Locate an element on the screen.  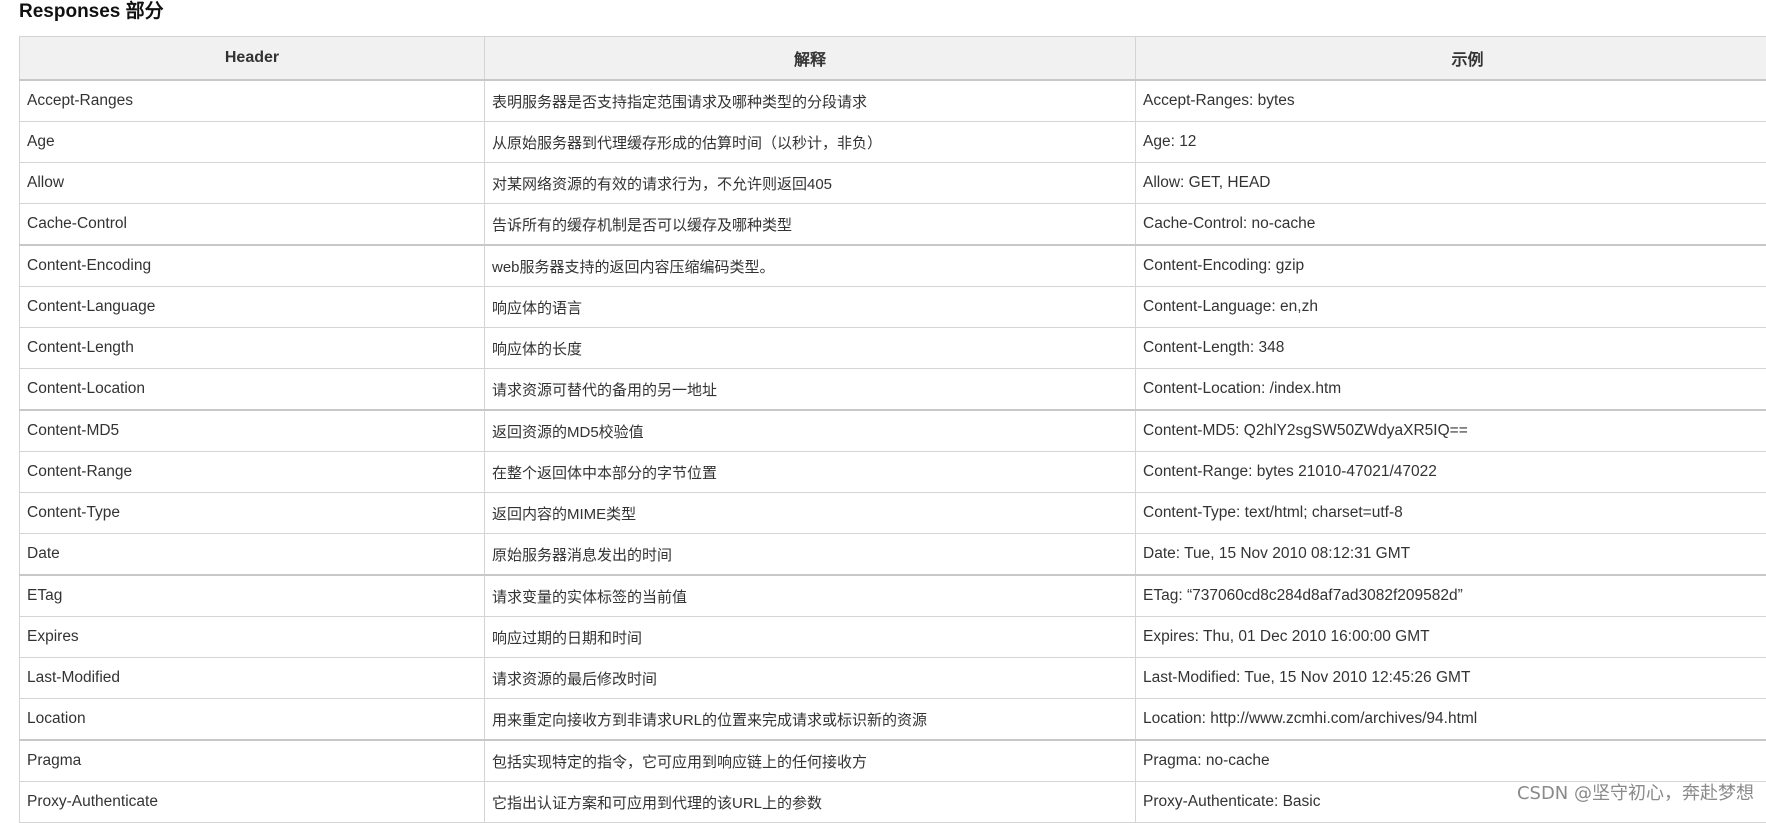
header-name-cell: Cache-Control is located at coordinates (252, 225).